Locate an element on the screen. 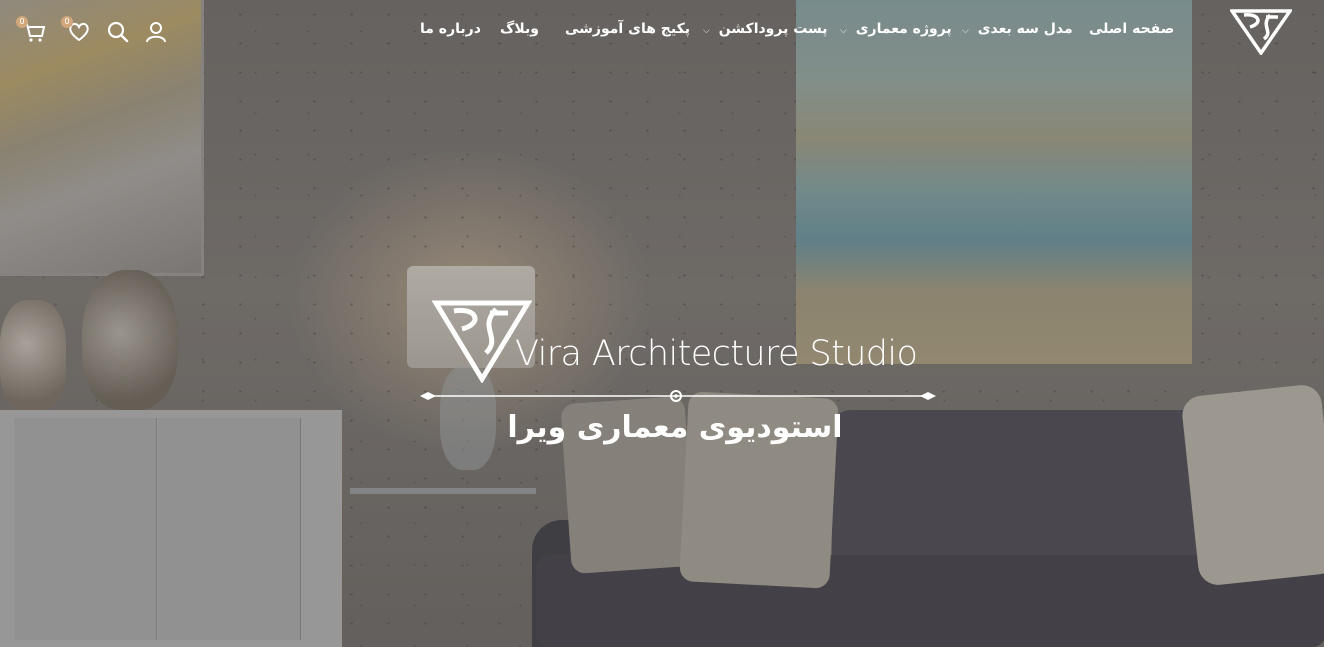  nav-item-label: مدل سه بعدی is located at coordinates (1025, 29).